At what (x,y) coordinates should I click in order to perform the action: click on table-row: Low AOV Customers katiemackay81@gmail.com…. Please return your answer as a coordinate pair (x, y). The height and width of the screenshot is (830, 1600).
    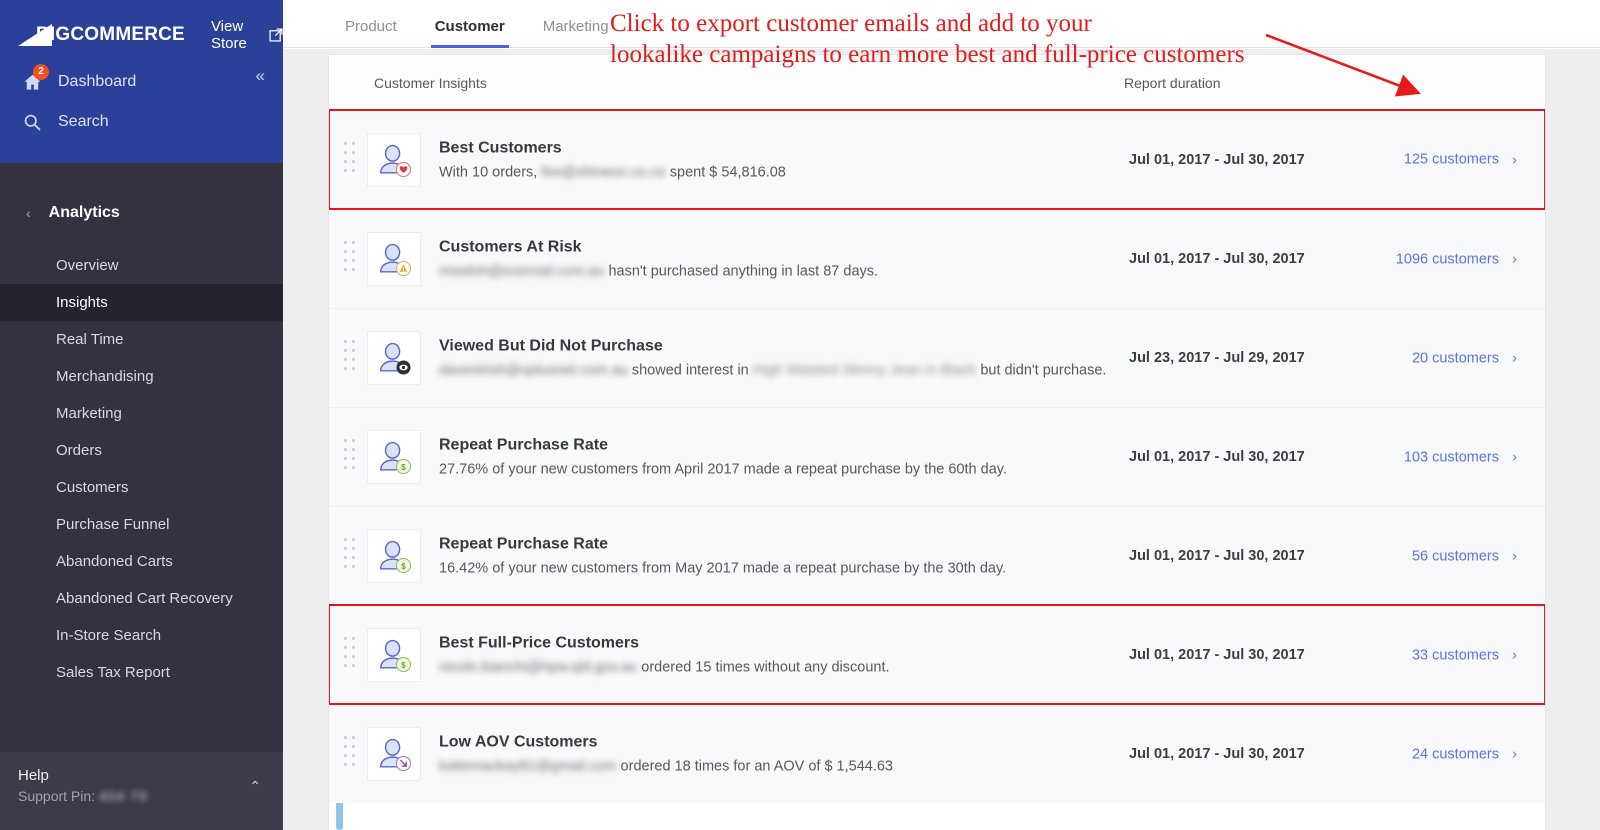
    Looking at the image, I should click on (937, 753).